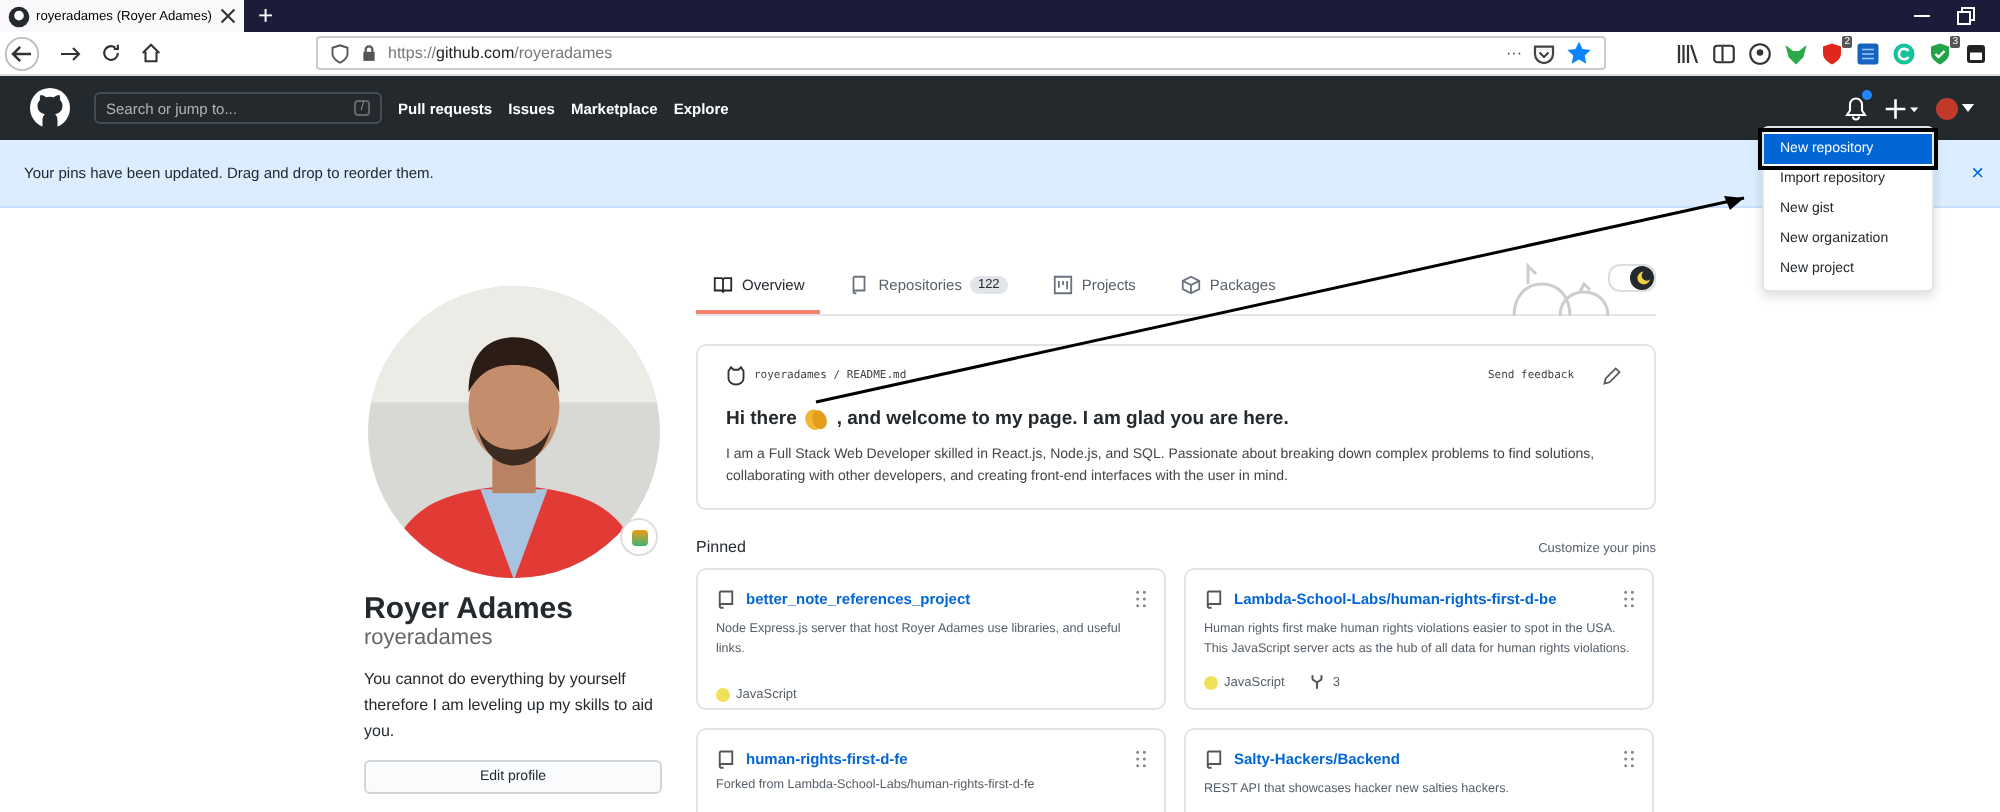 This screenshot has height=812, width=2000. Describe the element at coordinates (1955, 108) in the screenshot. I see `avatar-dropdown` at that location.